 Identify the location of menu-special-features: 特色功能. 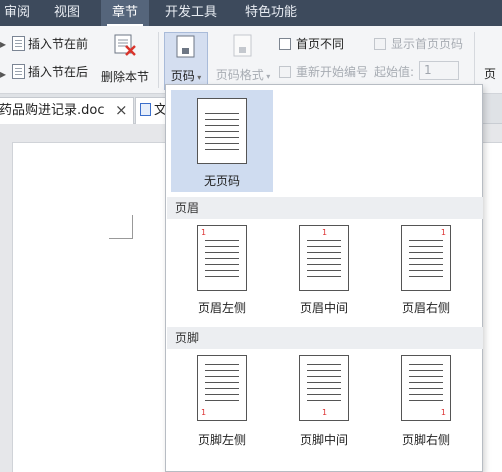
(271, 13).